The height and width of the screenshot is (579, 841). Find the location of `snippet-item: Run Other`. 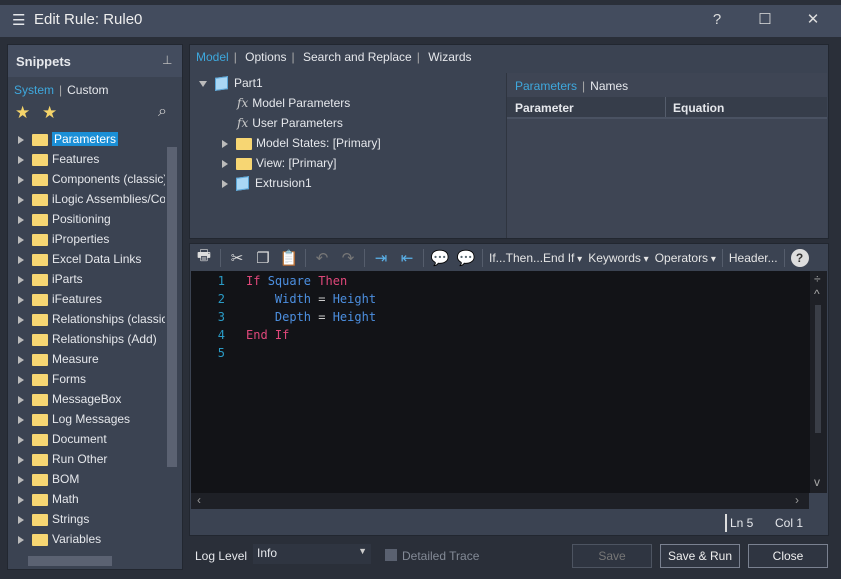

snippet-item: Run Other is located at coordinates (93, 459).